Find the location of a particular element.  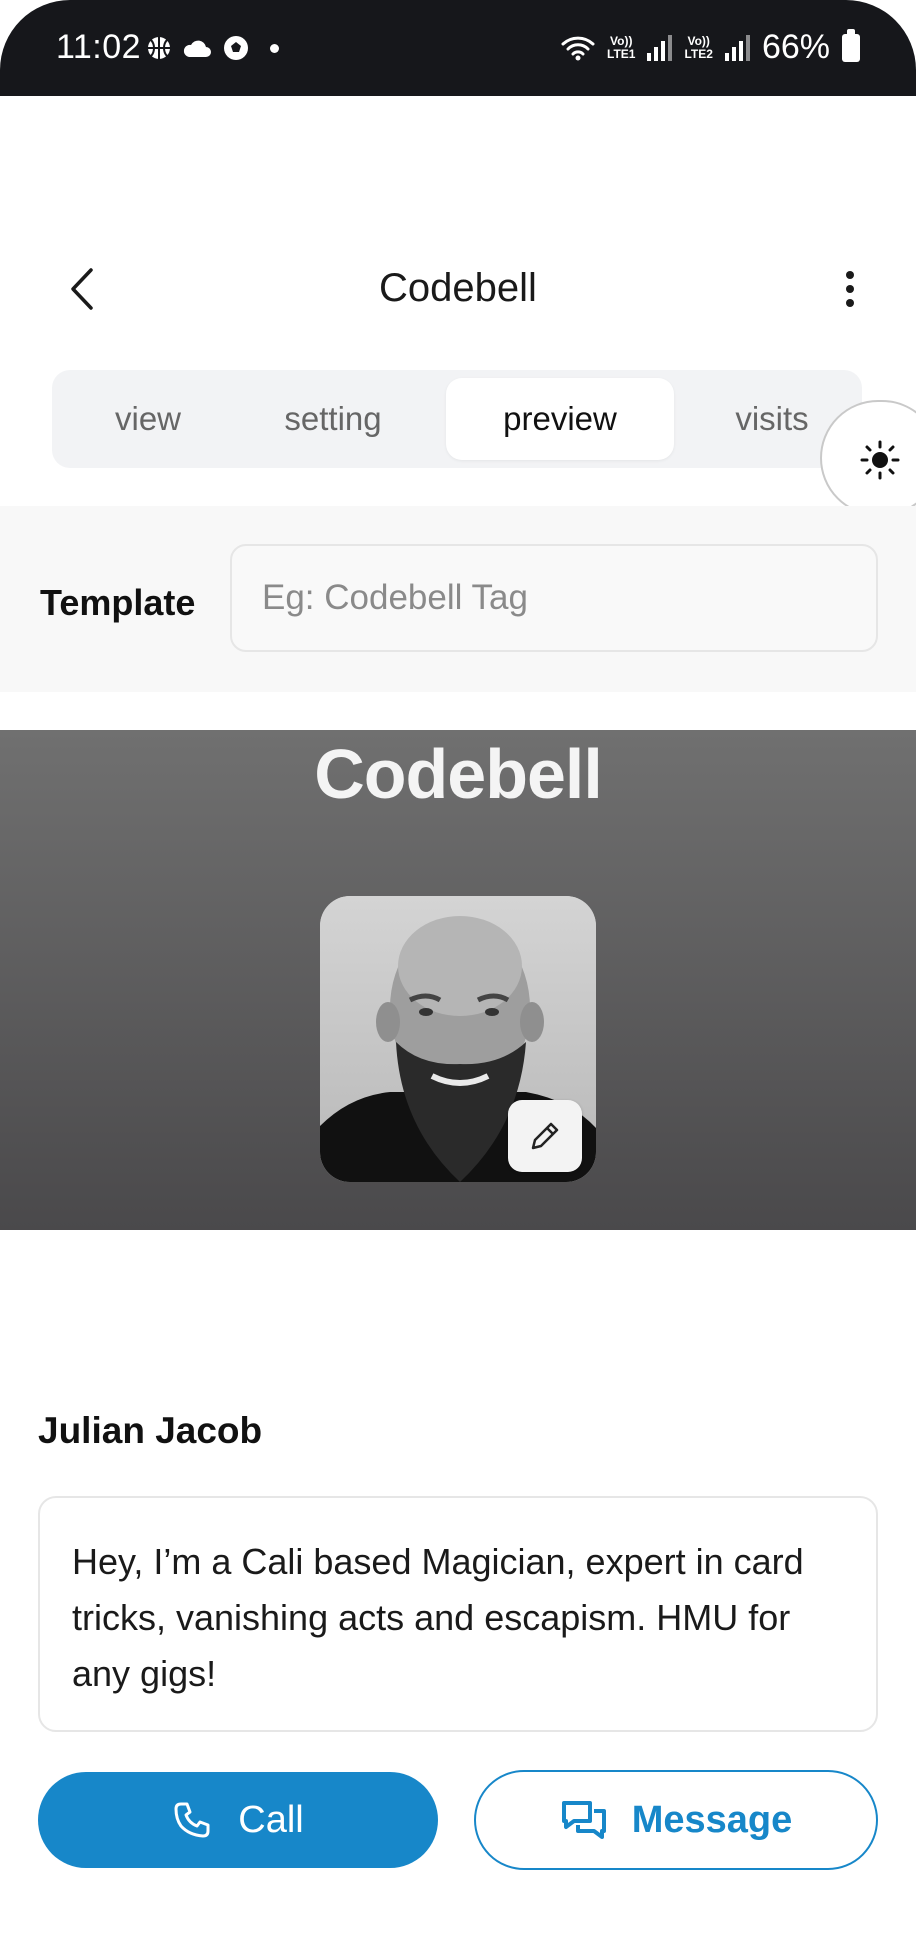

pencil-icon is located at coordinates (545, 1136).